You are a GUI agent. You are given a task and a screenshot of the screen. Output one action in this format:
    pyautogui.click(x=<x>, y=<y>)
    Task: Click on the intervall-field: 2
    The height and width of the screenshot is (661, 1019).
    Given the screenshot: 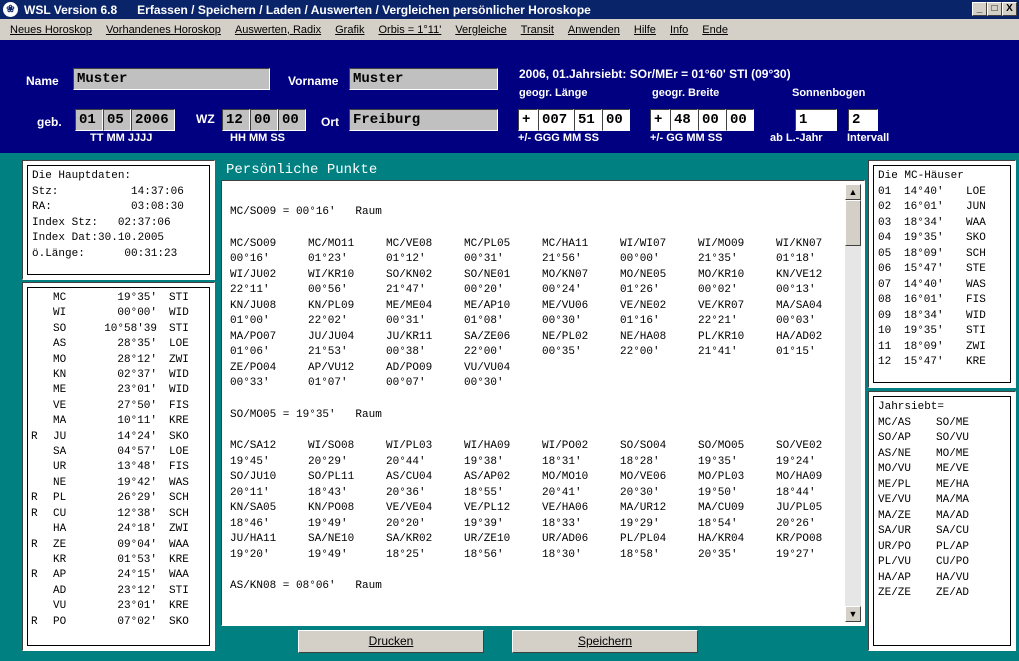 What is the action you would take?
    pyautogui.click(x=863, y=120)
    